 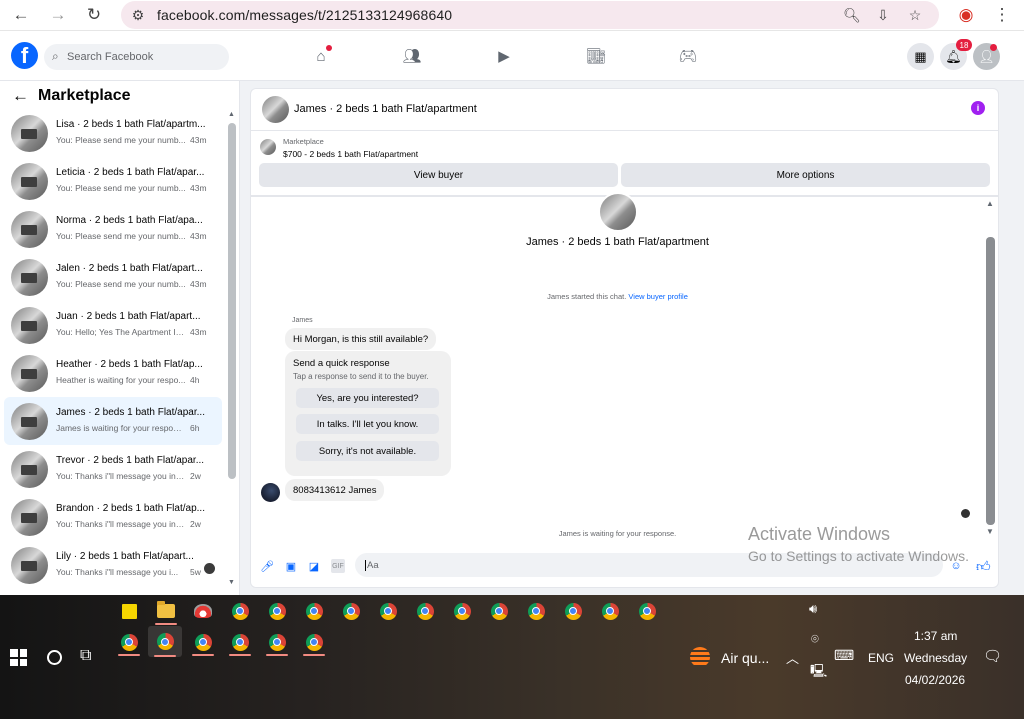 I want to click on gif-icon: GIF, so click(x=338, y=566).